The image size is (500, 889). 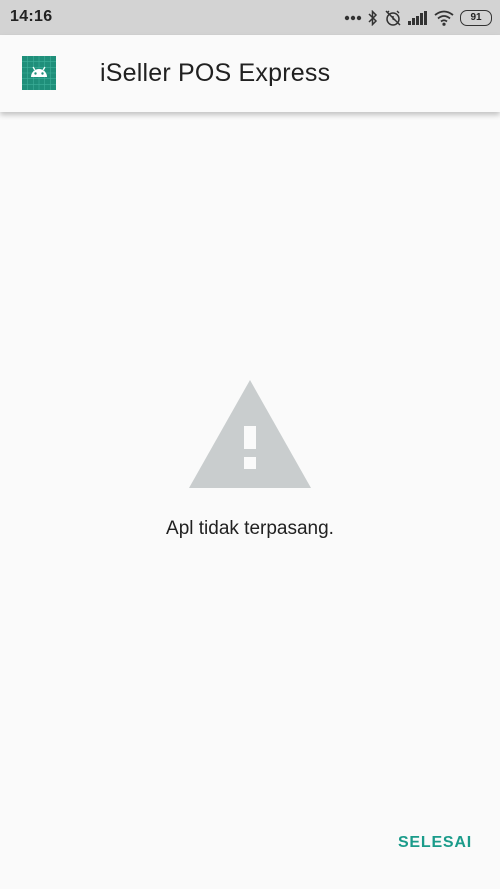 I want to click on app-bar: iSeller POS Express, so click(x=250, y=73).